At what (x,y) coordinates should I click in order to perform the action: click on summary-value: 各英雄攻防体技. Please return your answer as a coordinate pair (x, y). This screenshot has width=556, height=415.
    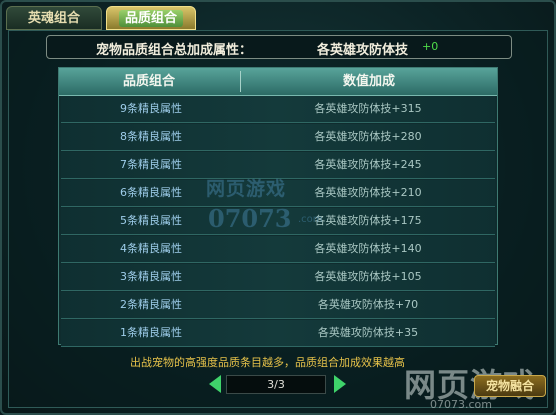
    Looking at the image, I should click on (363, 50).